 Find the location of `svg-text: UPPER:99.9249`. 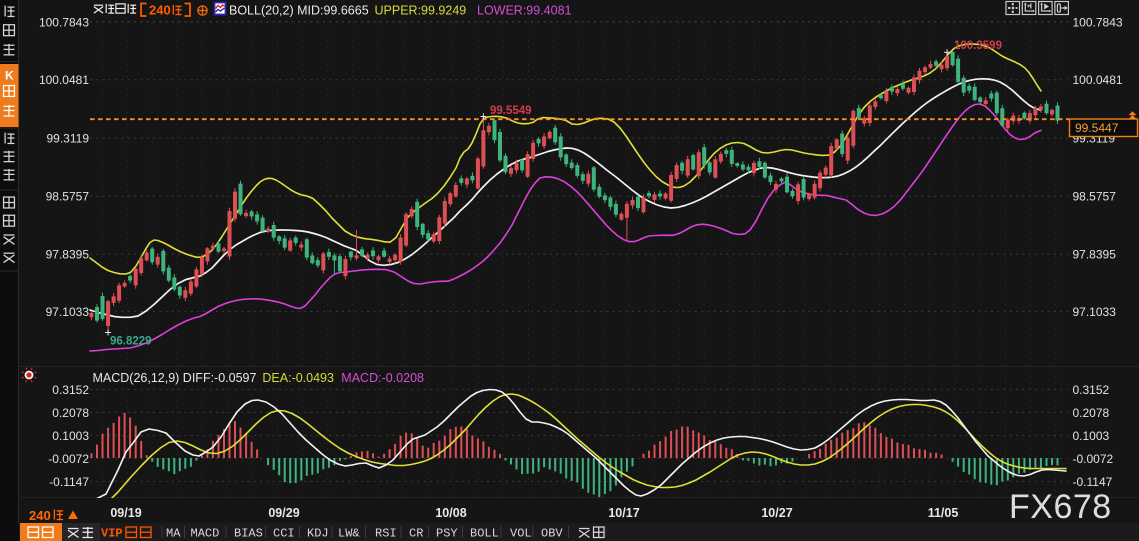

svg-text: UPPER:99.9249 is located at coordinates (421, 11).